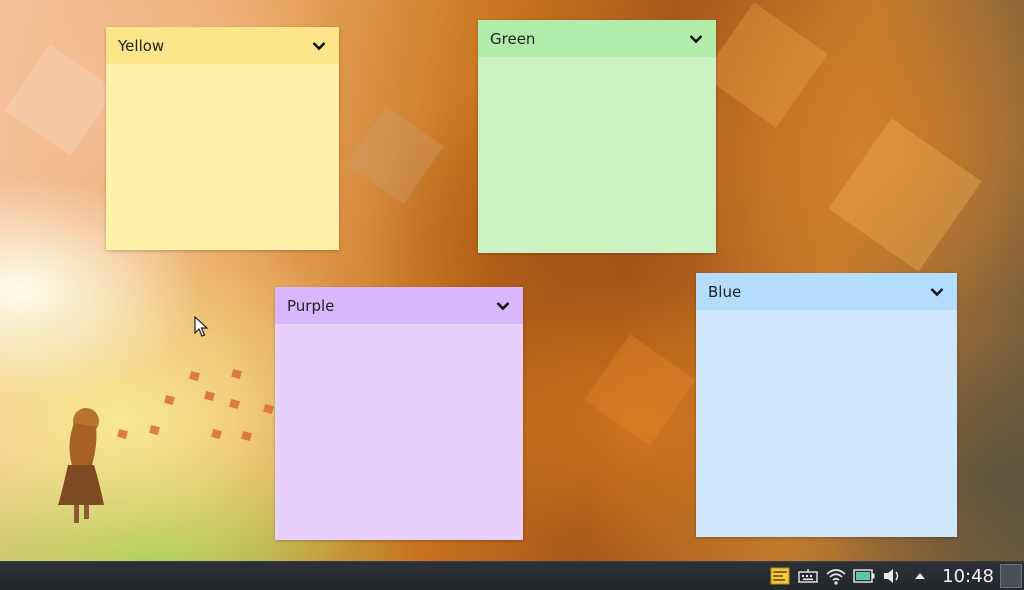 The height and width of the screenshot is (590, 1024). What do you see at coordinates (892, 576) in the screenshot?
I see `volume-icon` at bounding box center [892, 576].